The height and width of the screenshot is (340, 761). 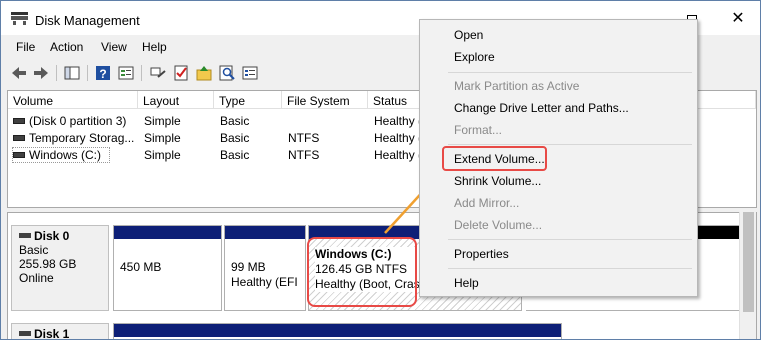 What do you see at coordinates (517, 86) in the screenshot?
I see `menu-item-mark-partition-active: Mark Partition as Active` at bounding box center [517, 86].